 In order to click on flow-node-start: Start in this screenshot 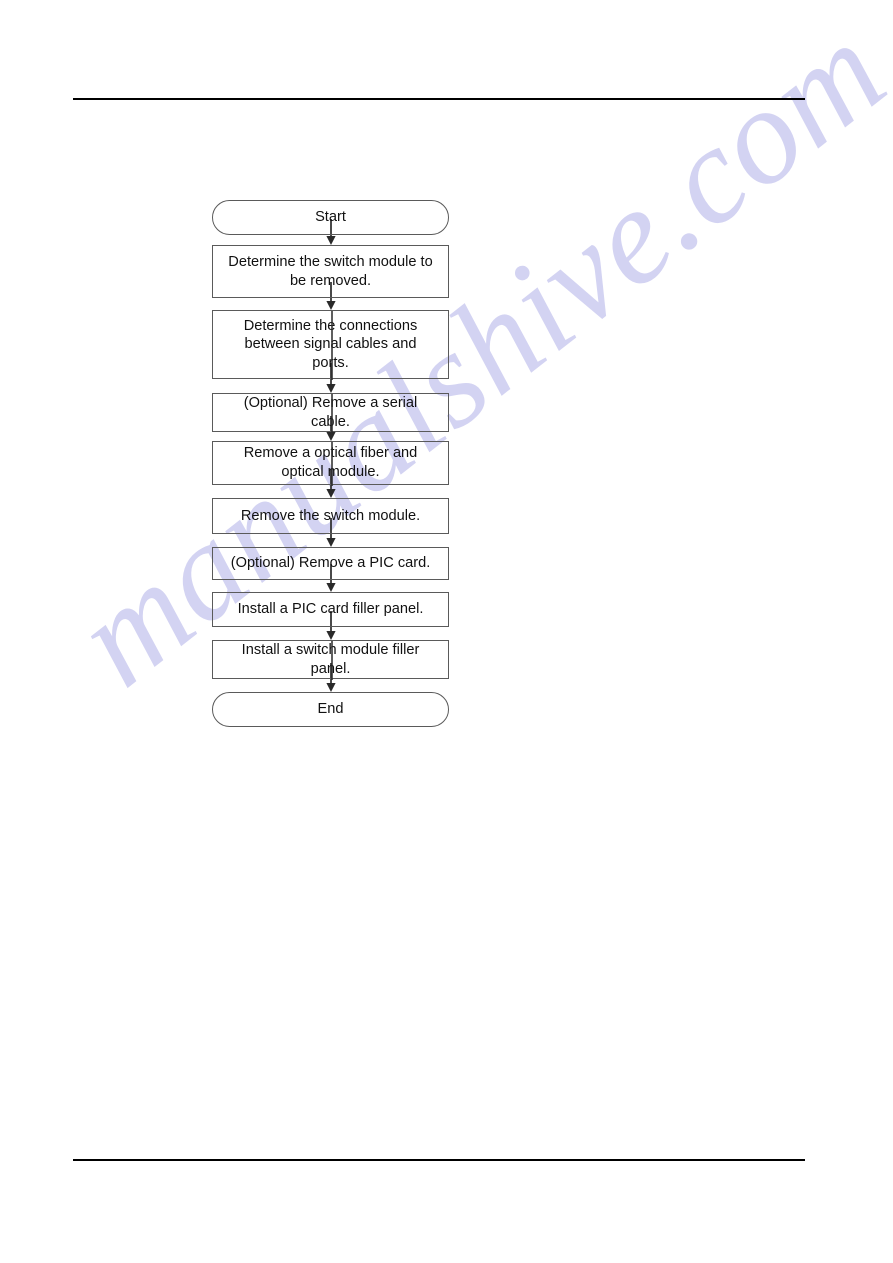, I will do `click(330, 217)`.